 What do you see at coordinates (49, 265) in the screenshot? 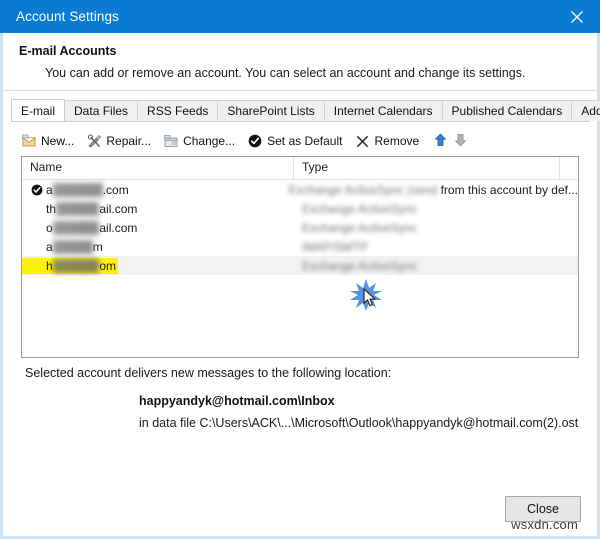
I see `account-name-prefix: h` at bounding box center [49, 265].